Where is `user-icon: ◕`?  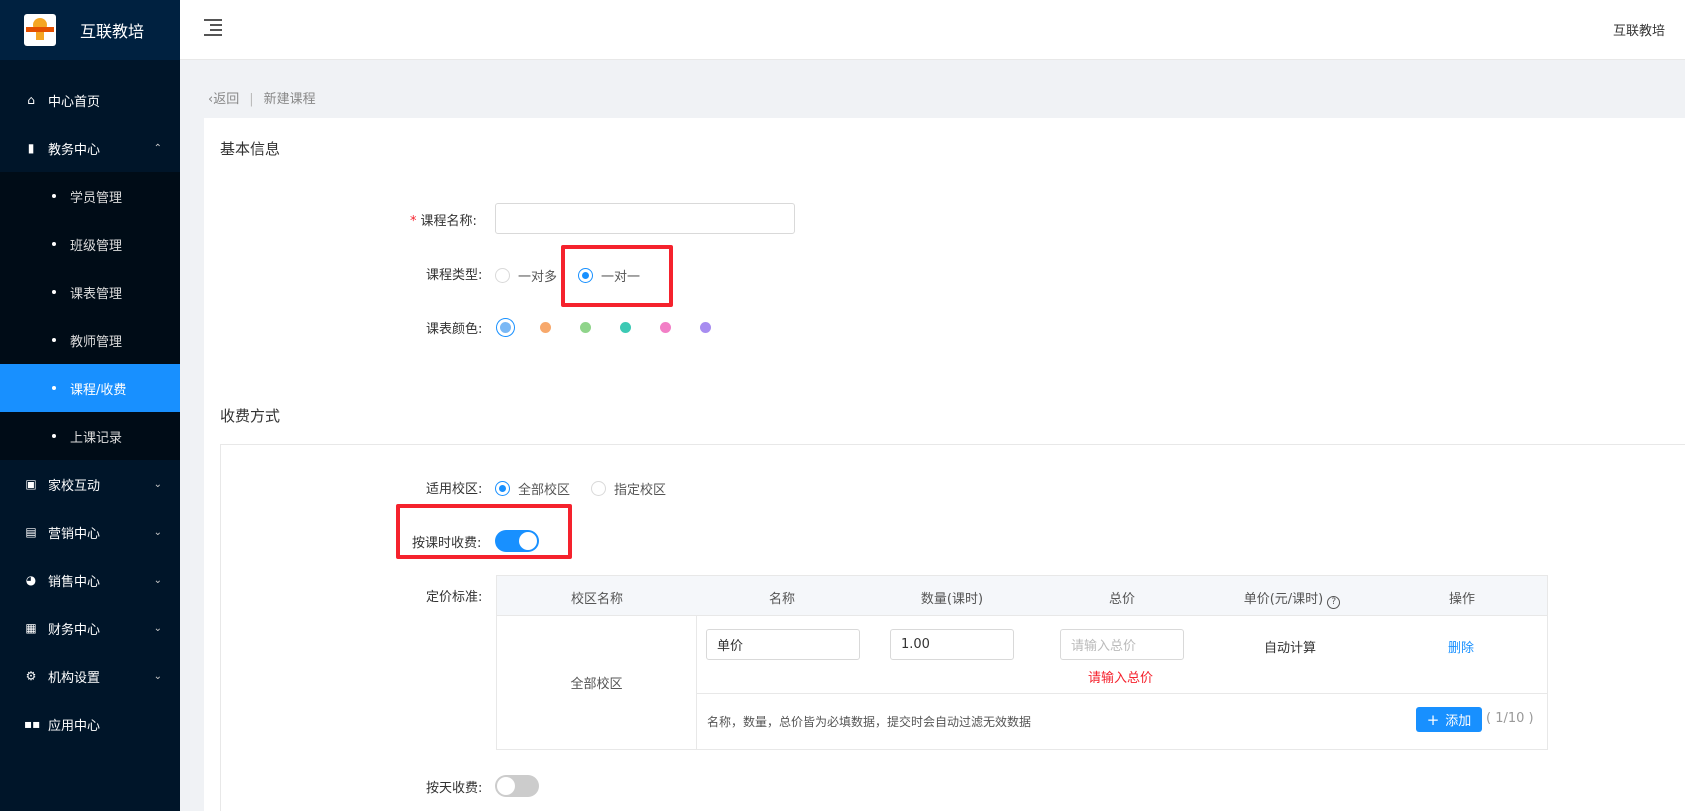 user-icon: ◕ is located at coordinates (31, 580).